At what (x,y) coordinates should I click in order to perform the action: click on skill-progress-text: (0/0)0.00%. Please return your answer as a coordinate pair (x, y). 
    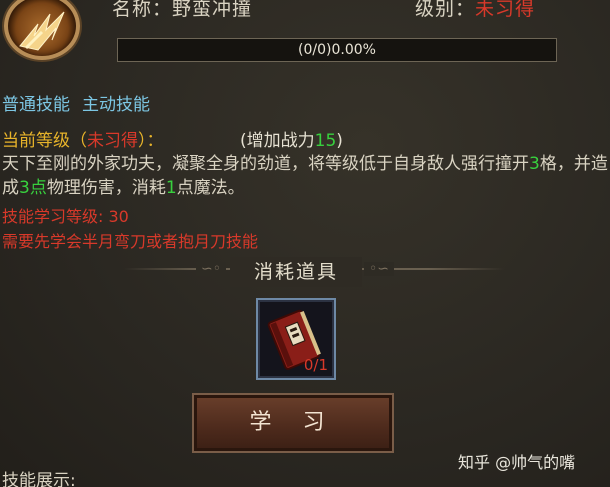
    Looking at the image, I should click on (337, 50).